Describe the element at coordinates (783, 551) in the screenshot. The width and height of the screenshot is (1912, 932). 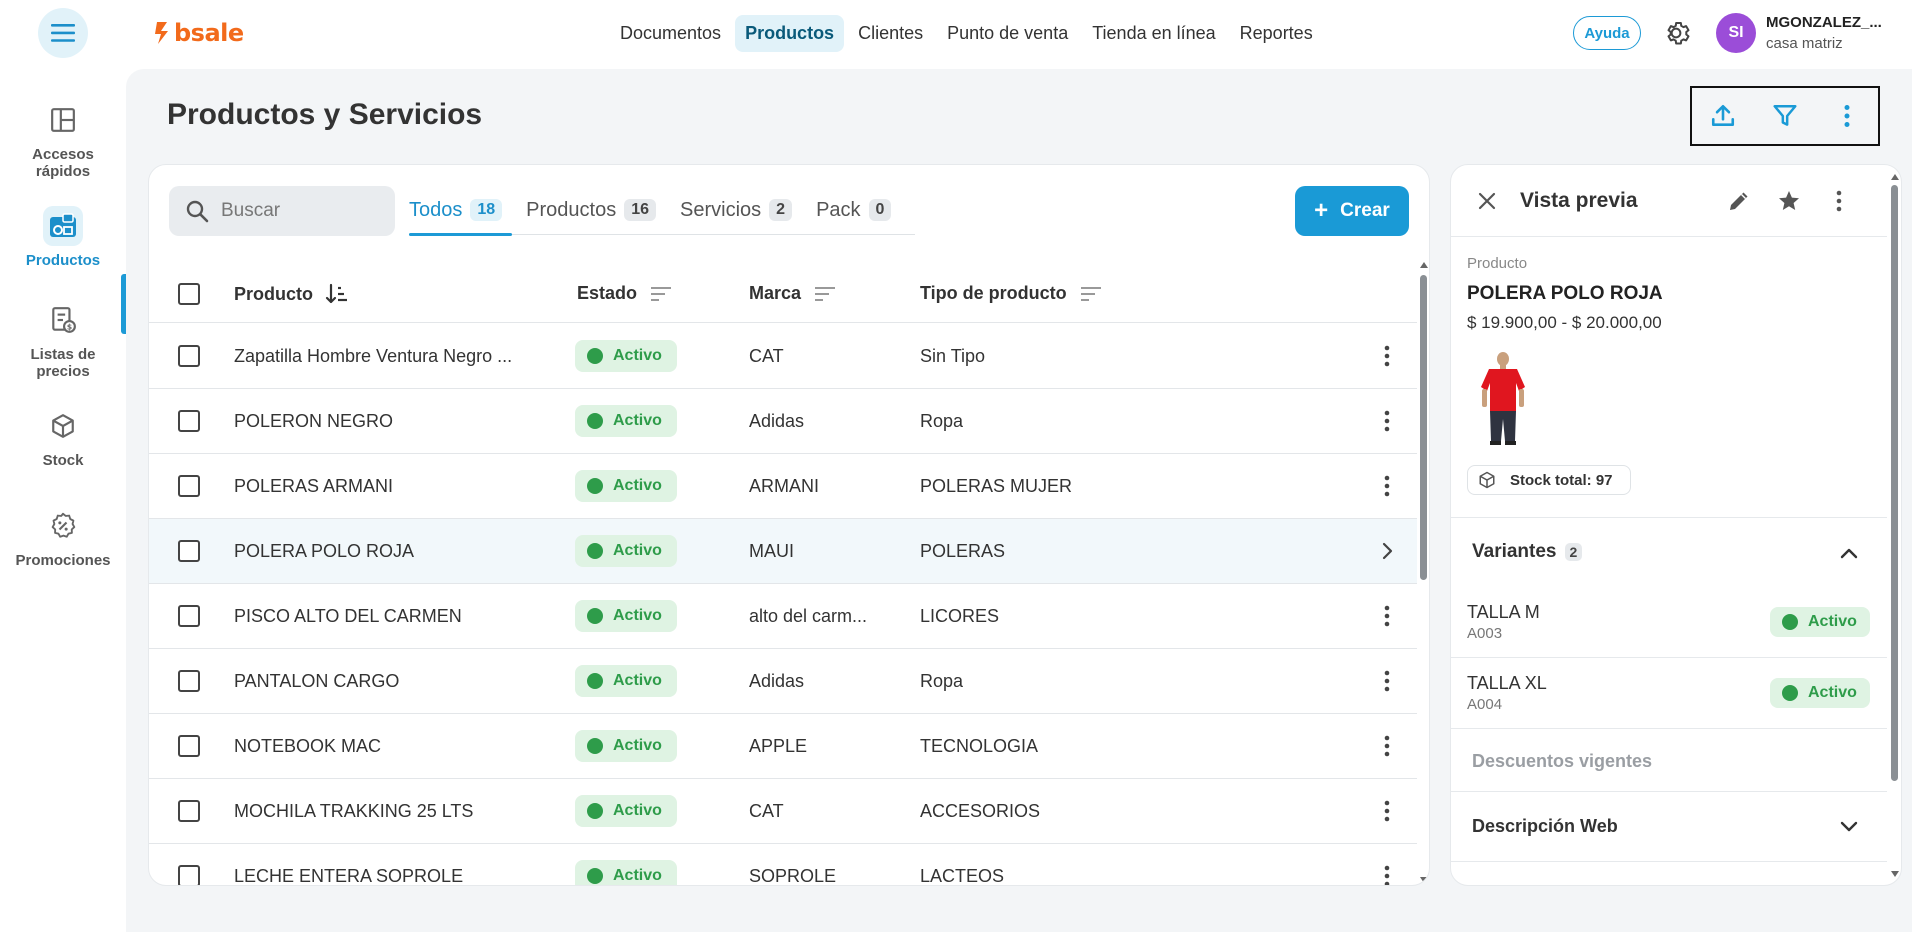
I see `table-row: POLERA POLO ROJA Activo MAUI POLERAS` at that location.